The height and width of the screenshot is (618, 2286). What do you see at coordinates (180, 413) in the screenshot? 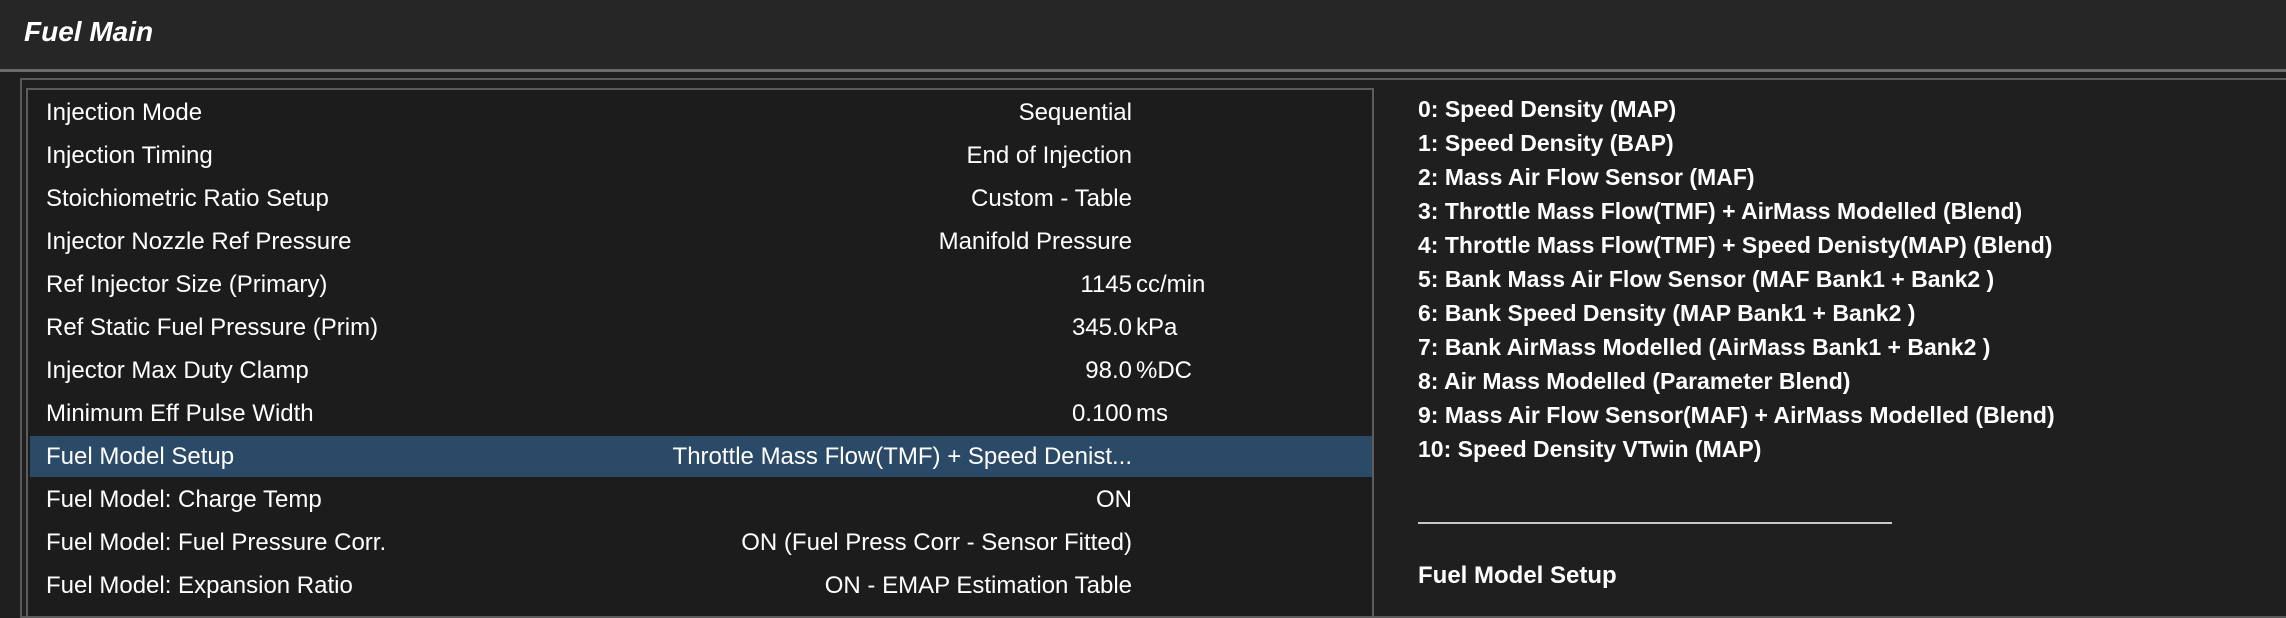
I see `setting-label: Minimum Eff Pulse Width` at bounding box center [180, 413].